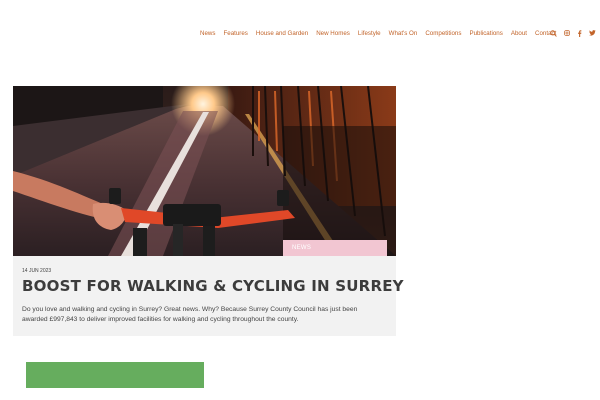 Image resolution: width=600 pixels, height=400 pixels. What do you see at coordinates (553, 33) in the screenshot?
I see `search-icon` at bounding box center [553, 33].